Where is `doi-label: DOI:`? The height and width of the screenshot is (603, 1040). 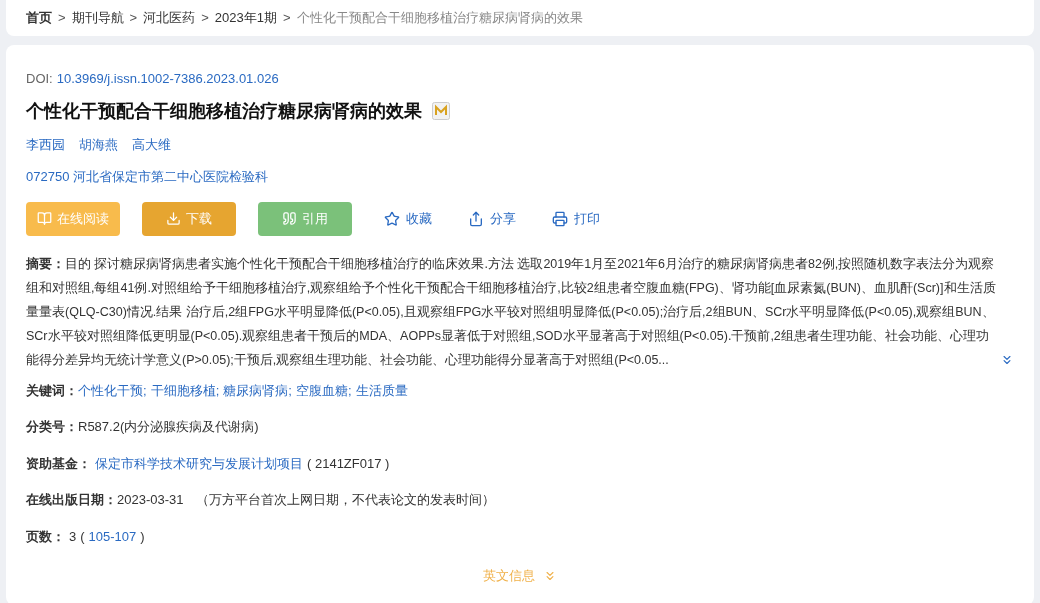 doi-label: DOI: is located at coordinates (39, 79).